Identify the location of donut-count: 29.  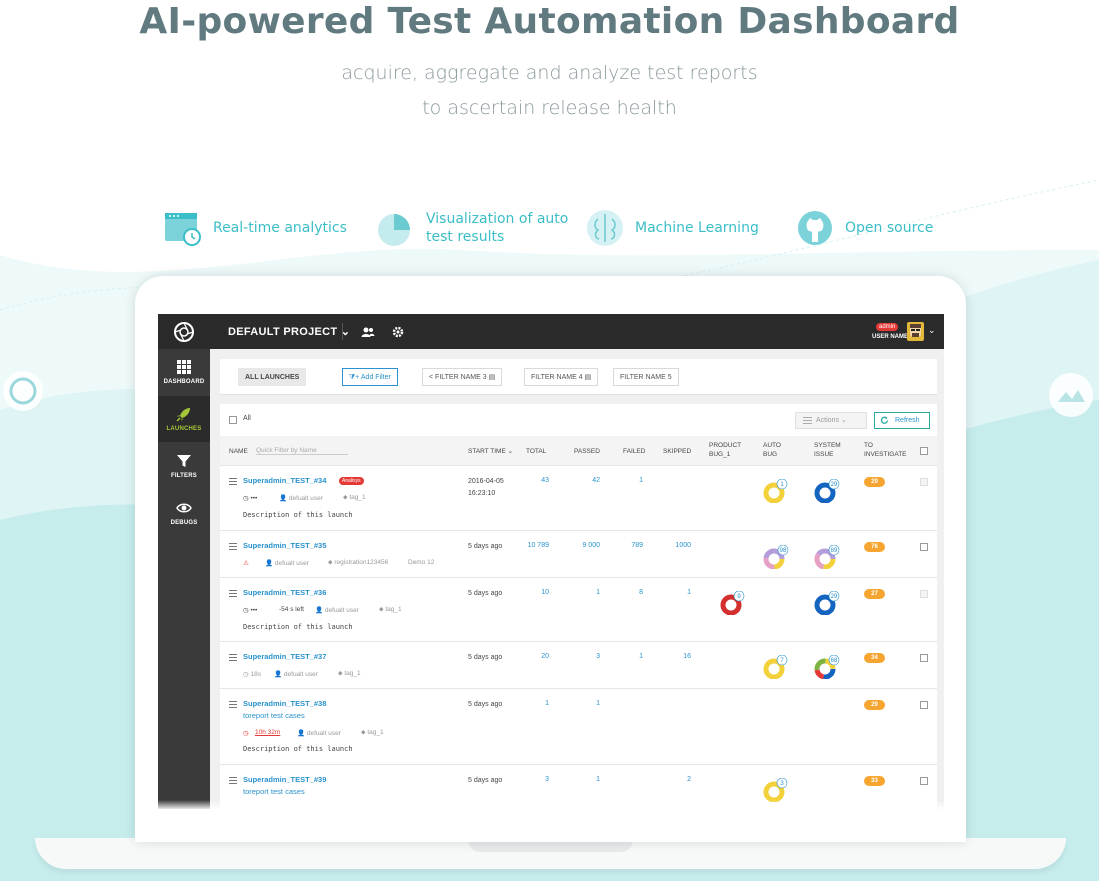
(834, 597).